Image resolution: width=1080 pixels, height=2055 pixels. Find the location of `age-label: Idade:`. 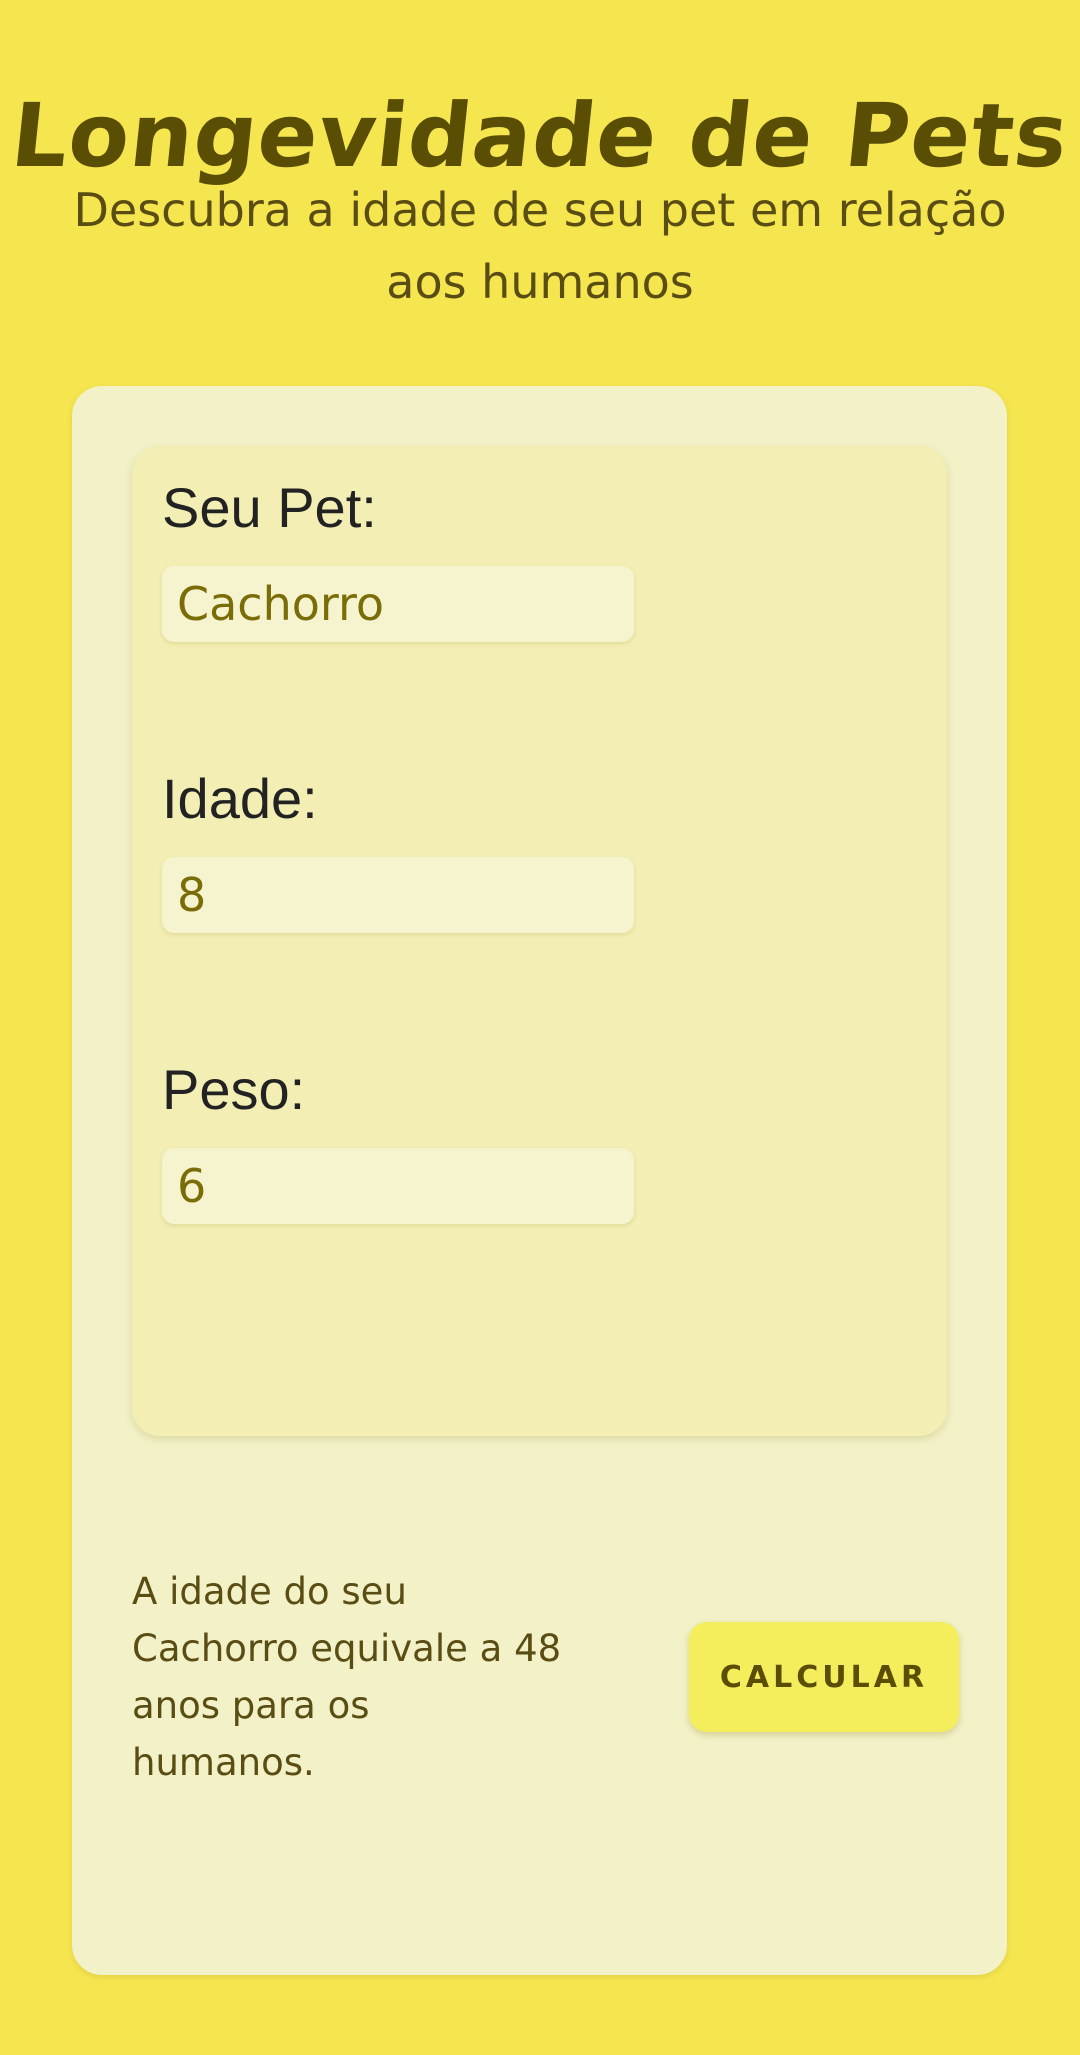

age-label: Idade: is located at coordinates (240, 798).